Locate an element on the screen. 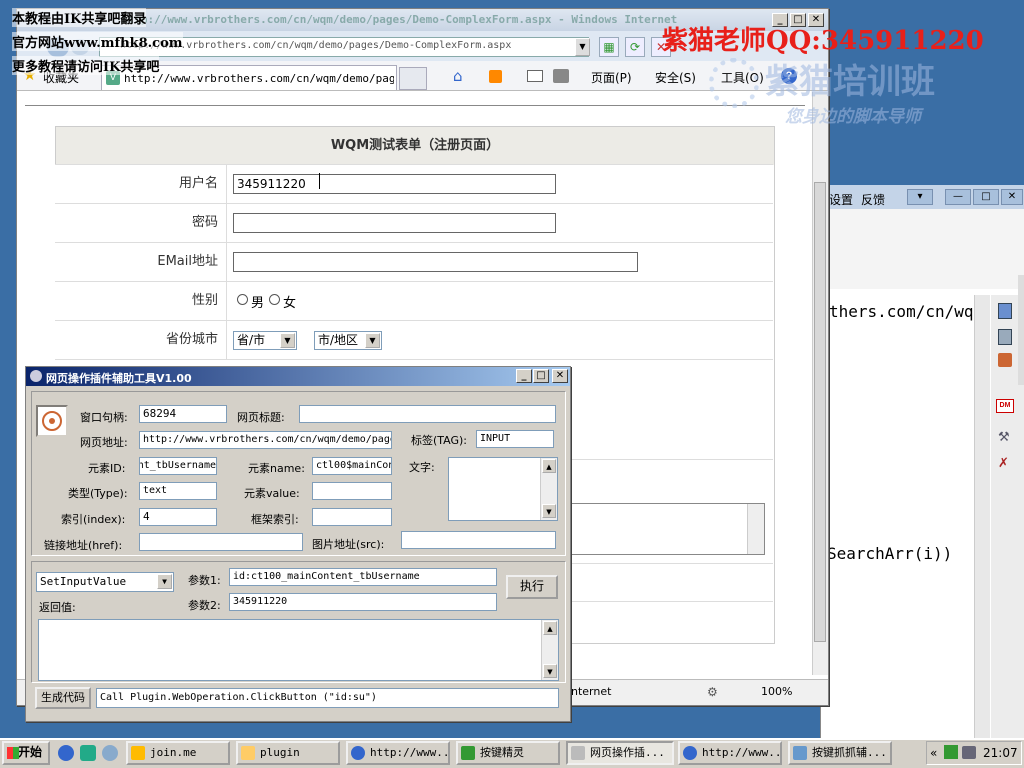 The height and width of the screenshot is (768, 1024). city-value: 市/地区 is located at coordinates (338, 340).